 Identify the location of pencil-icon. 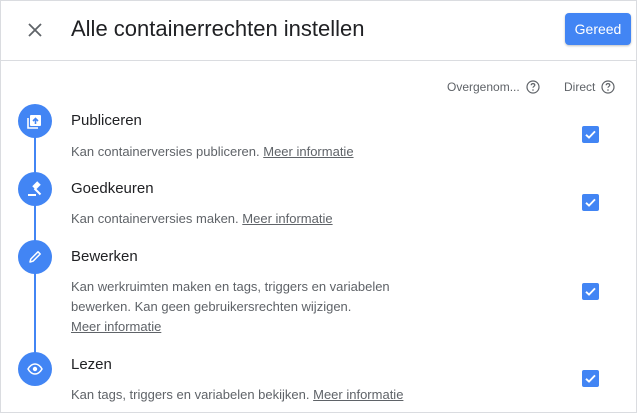
(35, 257).